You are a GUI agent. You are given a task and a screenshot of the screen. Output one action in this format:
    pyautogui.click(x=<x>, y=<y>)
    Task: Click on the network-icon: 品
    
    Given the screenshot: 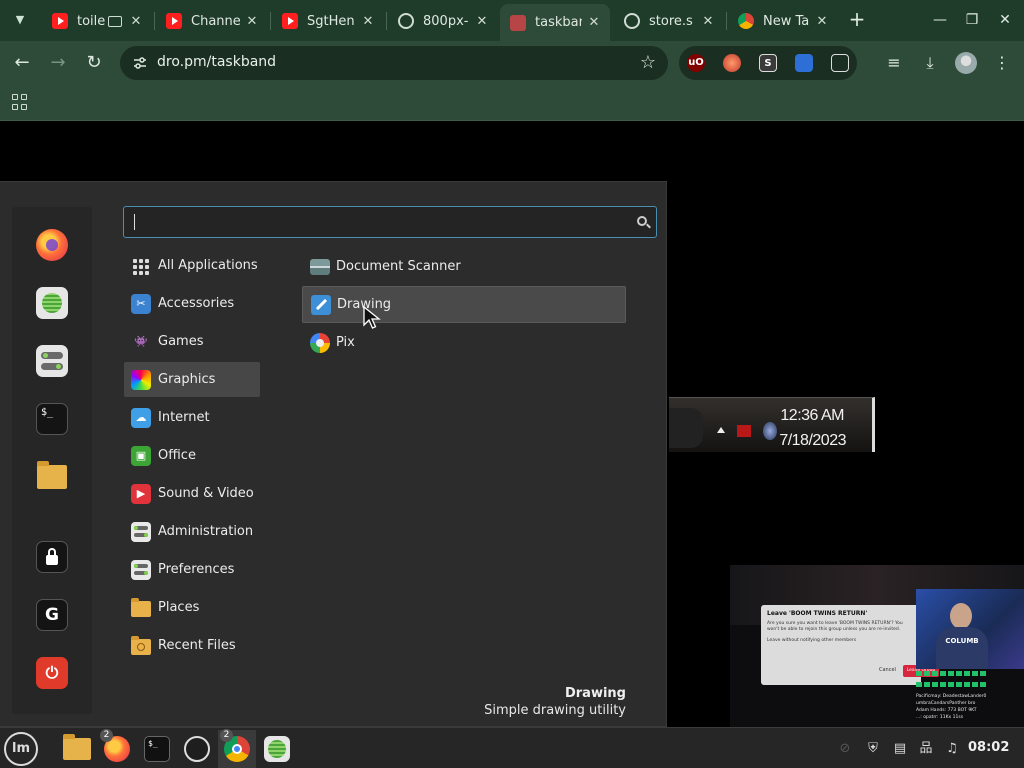 What is the action you would take?
    pyautogui.click(x=926, y=749)
    